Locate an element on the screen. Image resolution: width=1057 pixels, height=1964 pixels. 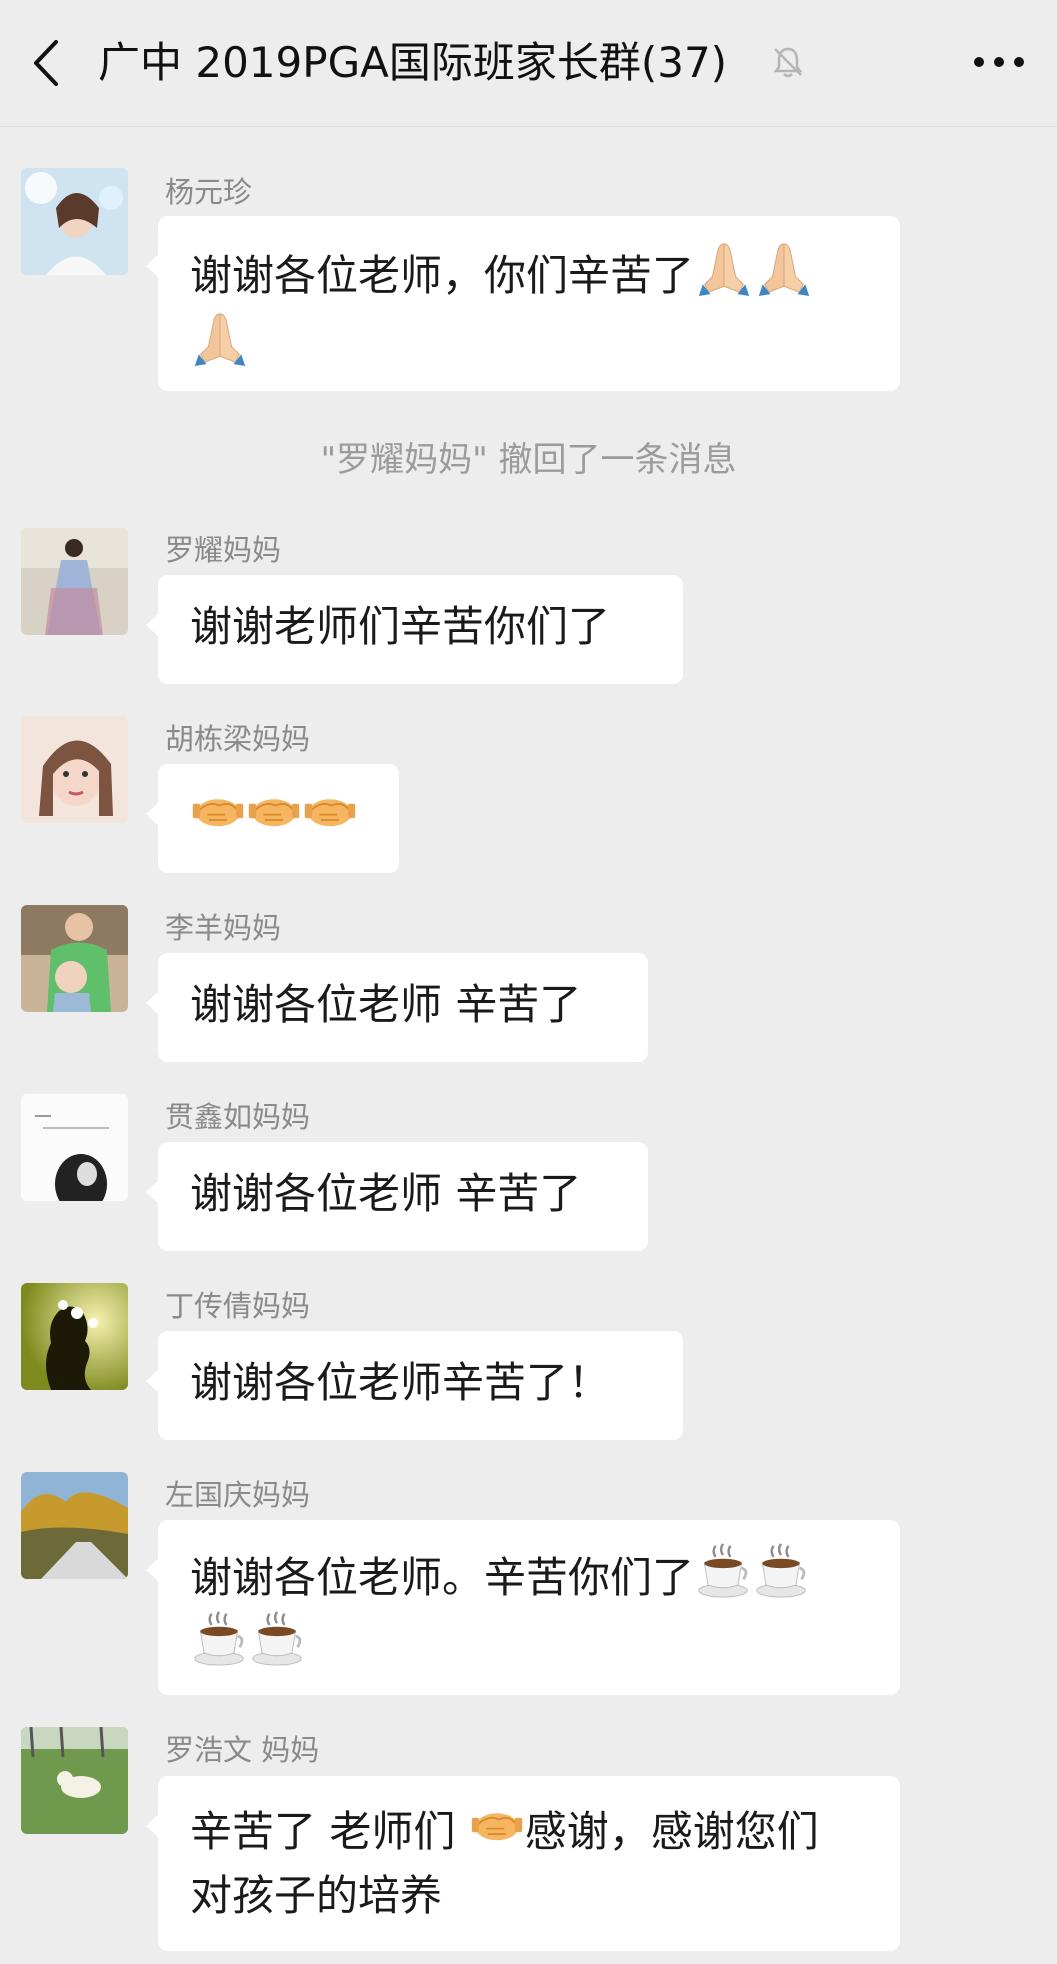
sender-name: 罗浩文 妈妈 is located at coordinates (242, 1750).